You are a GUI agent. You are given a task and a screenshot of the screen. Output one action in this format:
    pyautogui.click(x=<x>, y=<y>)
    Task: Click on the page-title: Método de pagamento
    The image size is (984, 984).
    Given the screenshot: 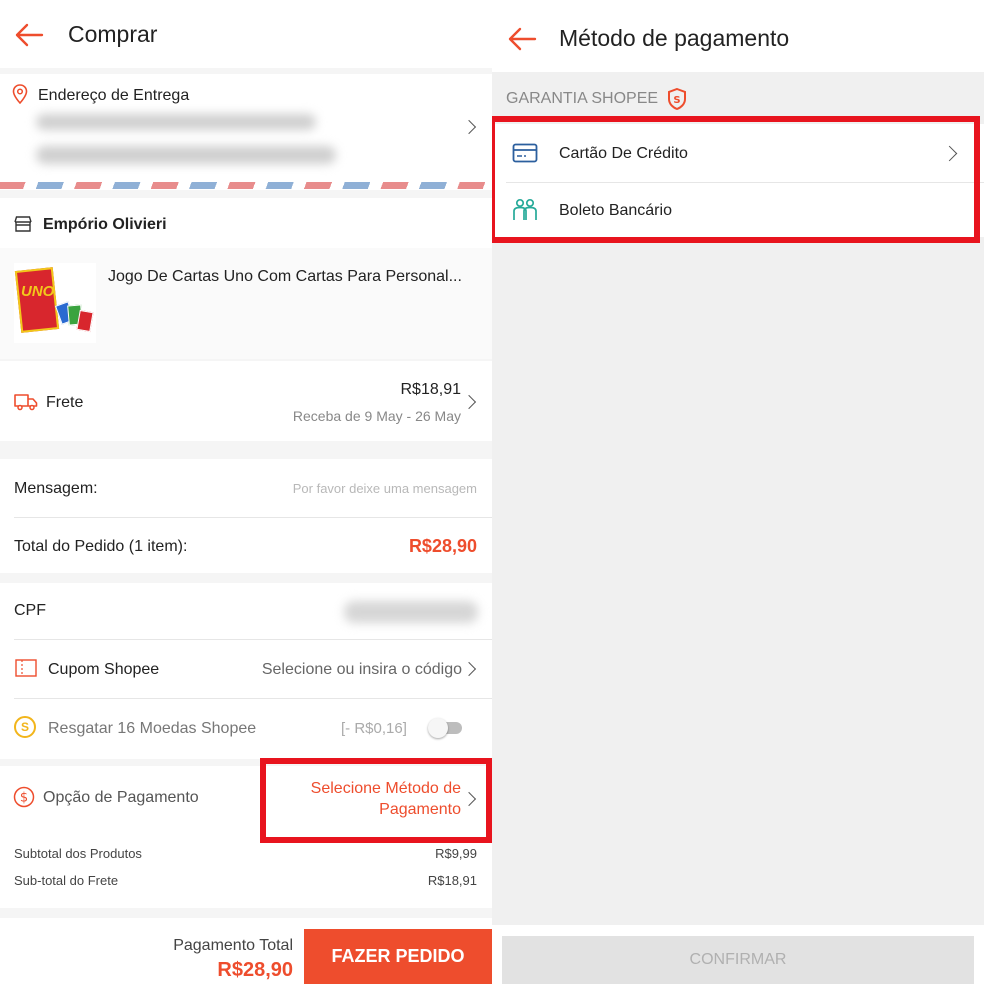 What is the action you would take?
    pyautogui.click(x=674, y=38)
    